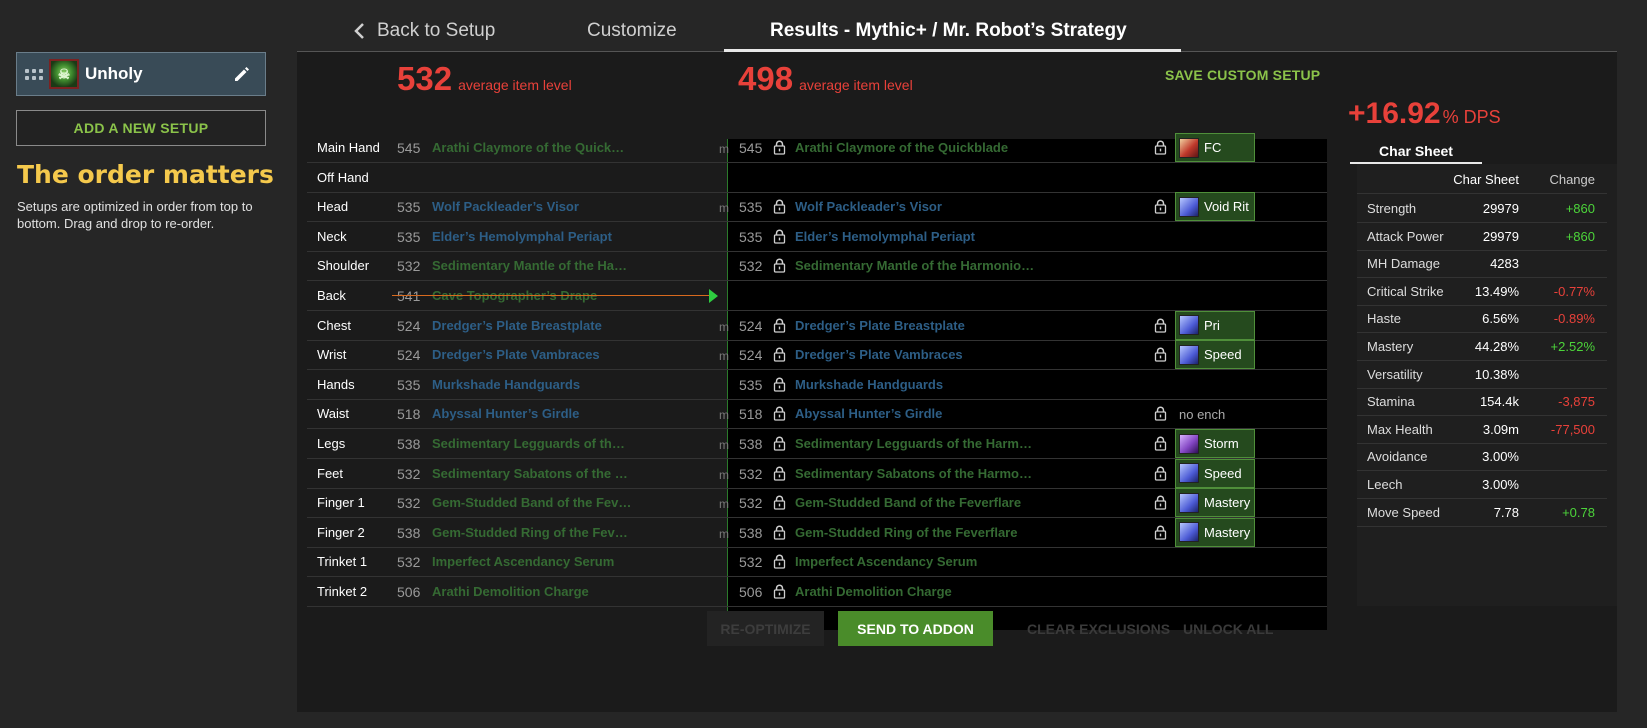  I want to click on optimized-item-name: Elder’s Hemolymphal Periapt, so click(915, 236).